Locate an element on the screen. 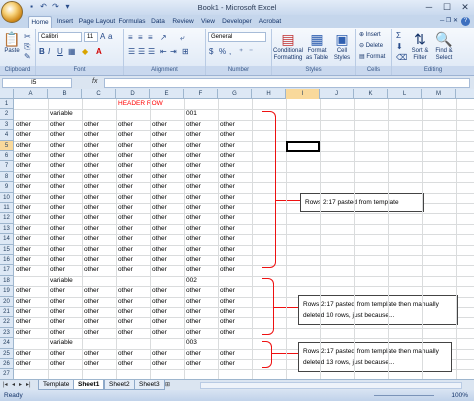 The image size is (474, 401). row-header-19: 19 is located at coordinates (7, 291).